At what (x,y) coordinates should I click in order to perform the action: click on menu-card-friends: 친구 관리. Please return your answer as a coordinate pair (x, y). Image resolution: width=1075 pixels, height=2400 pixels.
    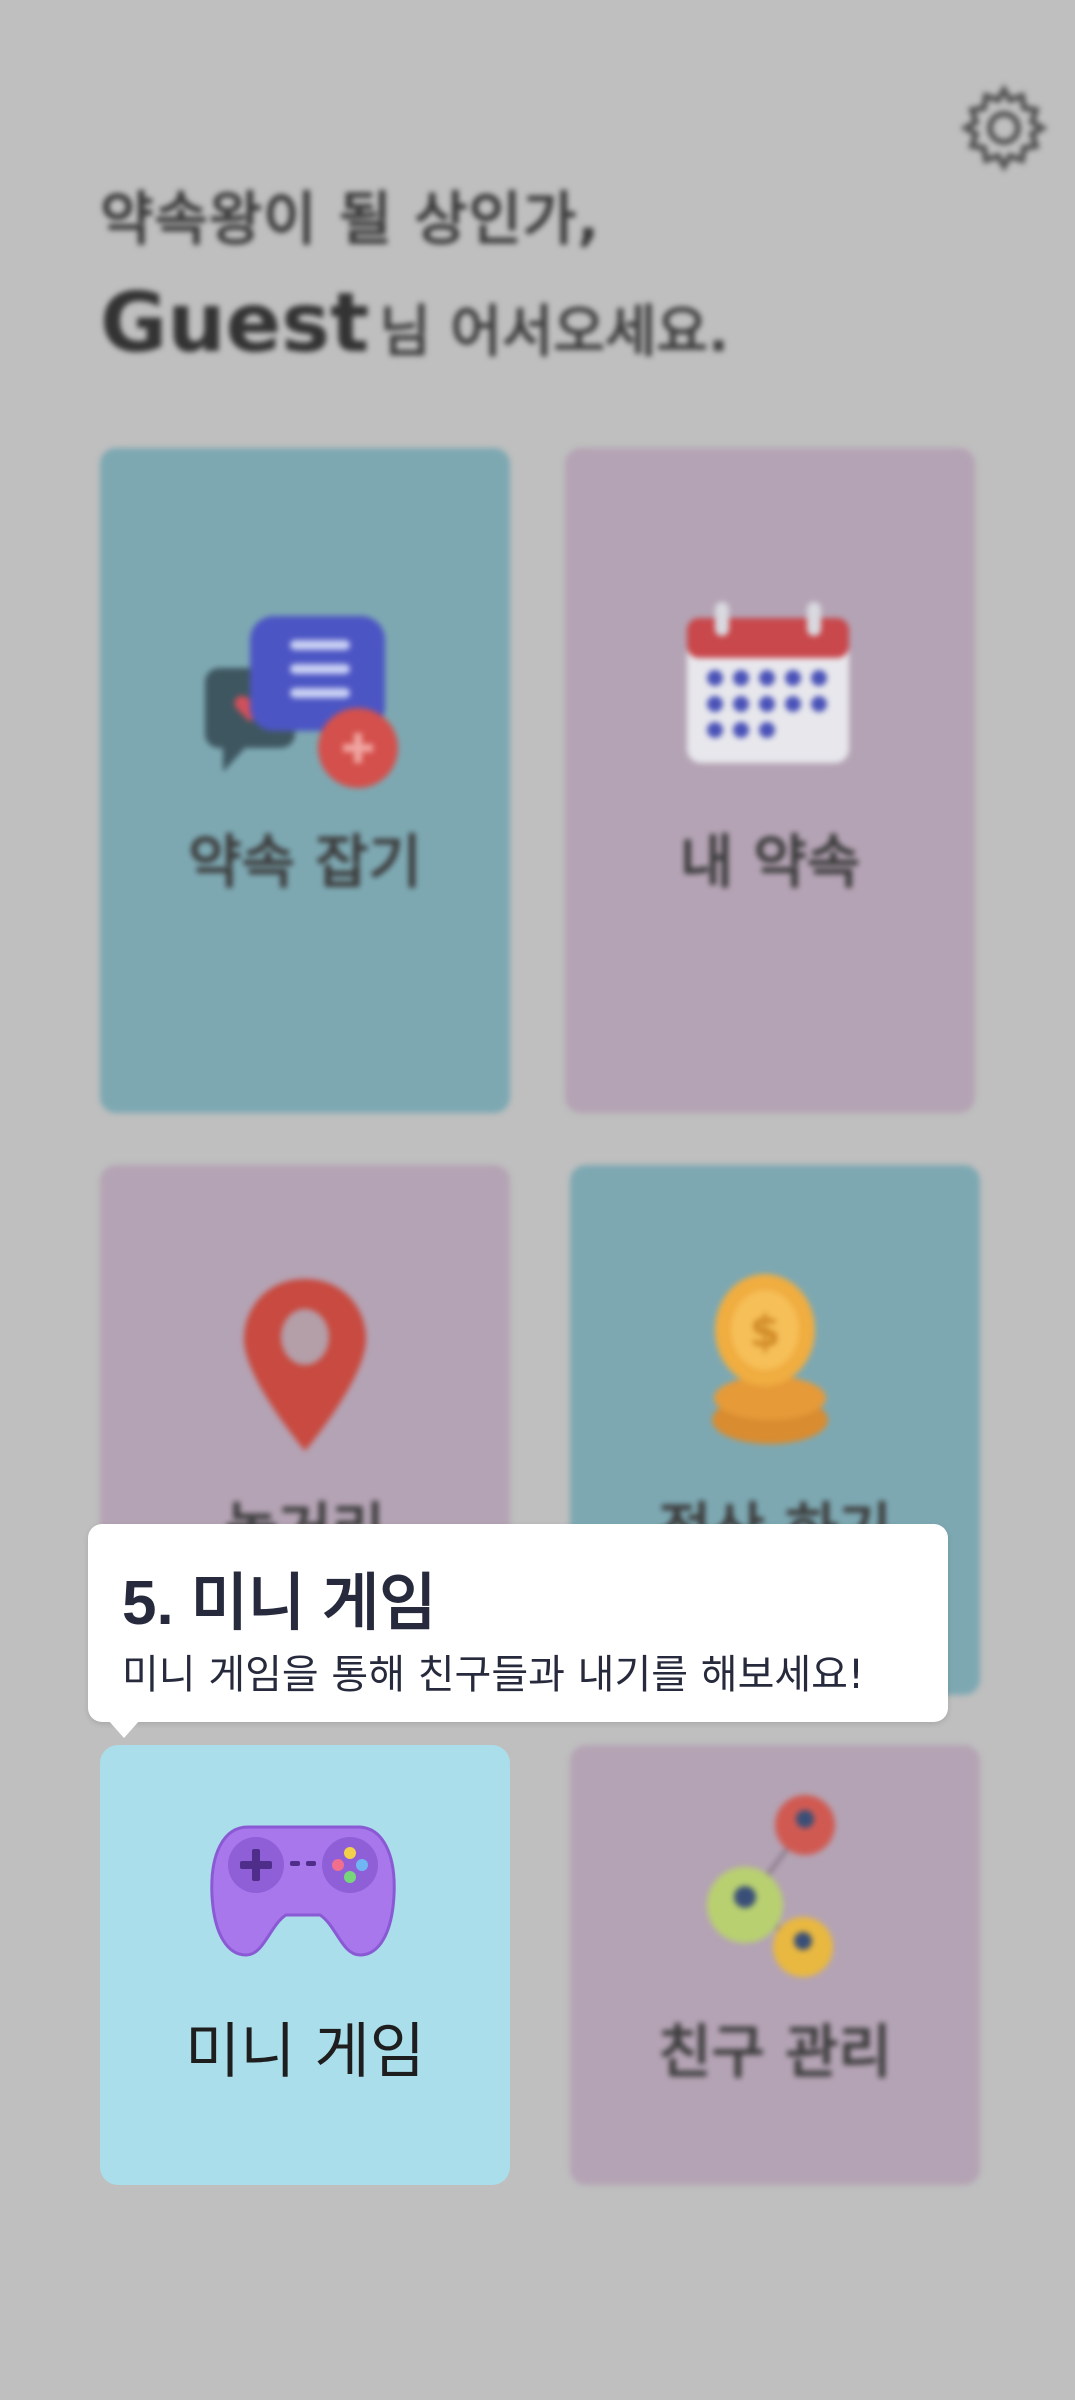
    Looking at the image, I should click on (775, 1965).